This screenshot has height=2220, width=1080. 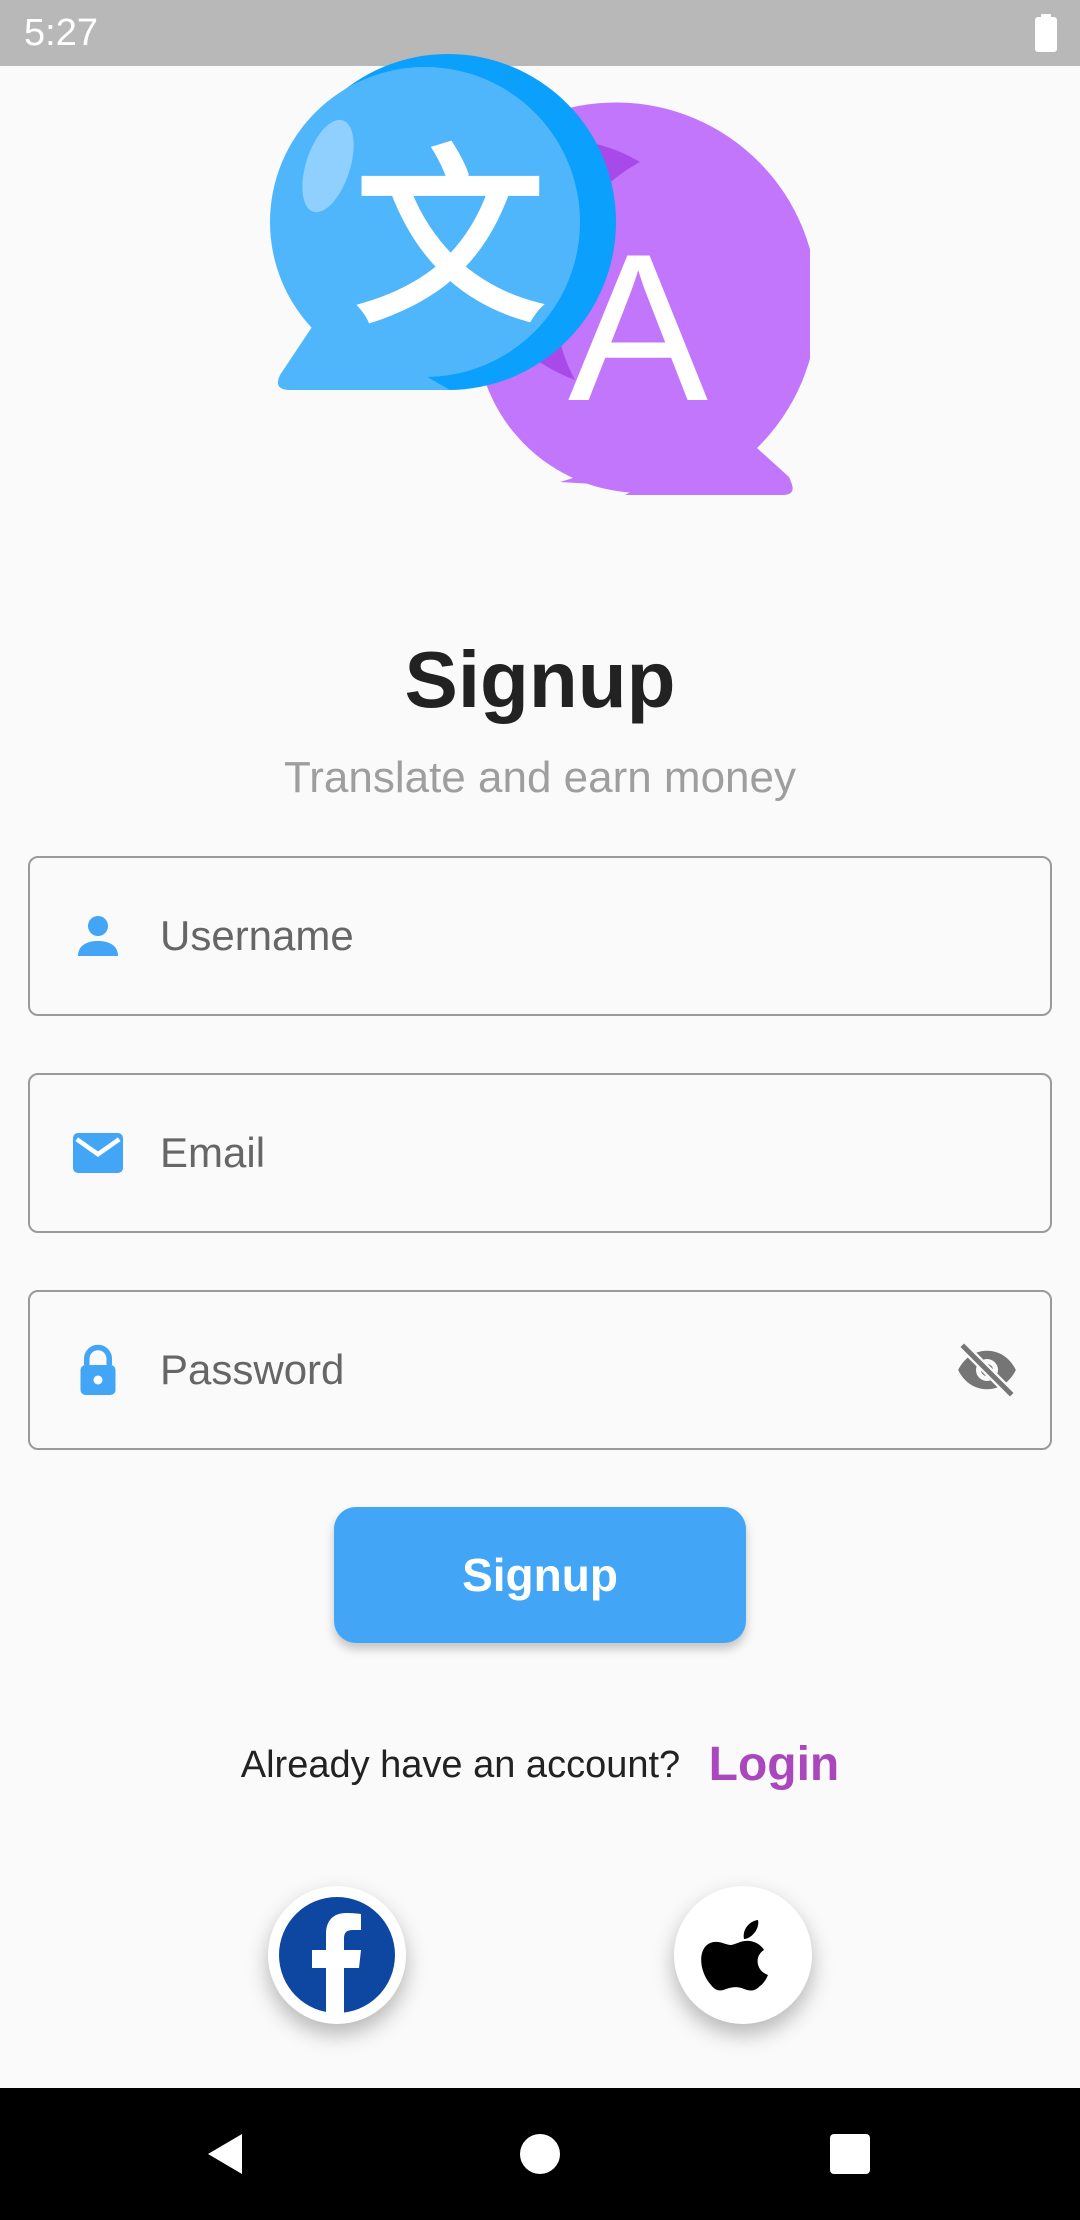 What do you see at coordinates (550, 1370) in the screenshot?
I see `password-input` at bounding box center [550, 1370].